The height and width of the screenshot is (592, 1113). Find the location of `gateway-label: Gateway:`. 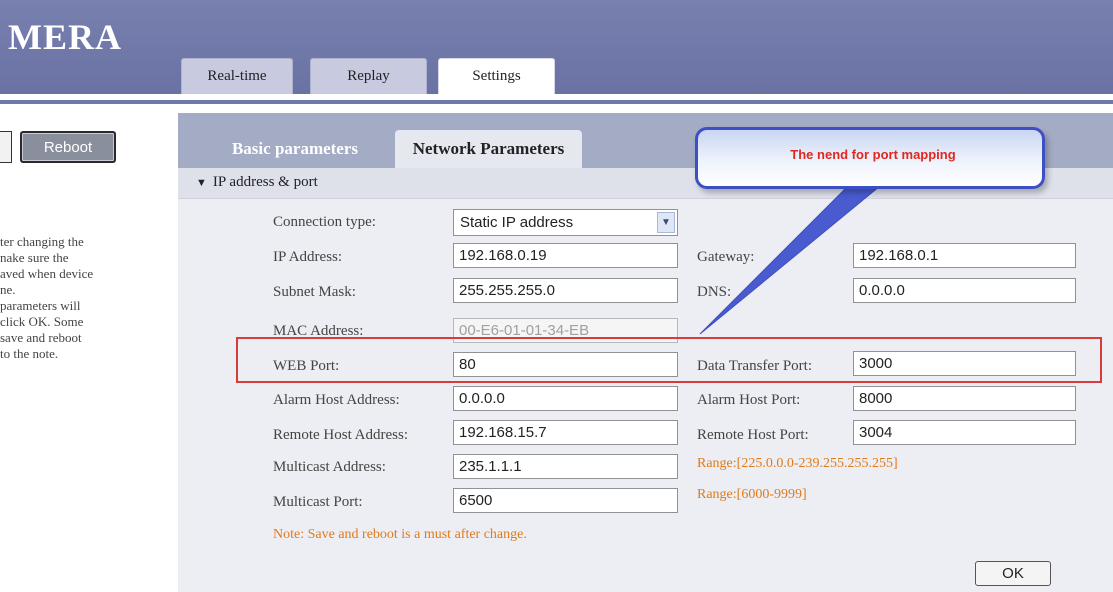

gateway-label: Gateway: is located at coordinates (726, 257).